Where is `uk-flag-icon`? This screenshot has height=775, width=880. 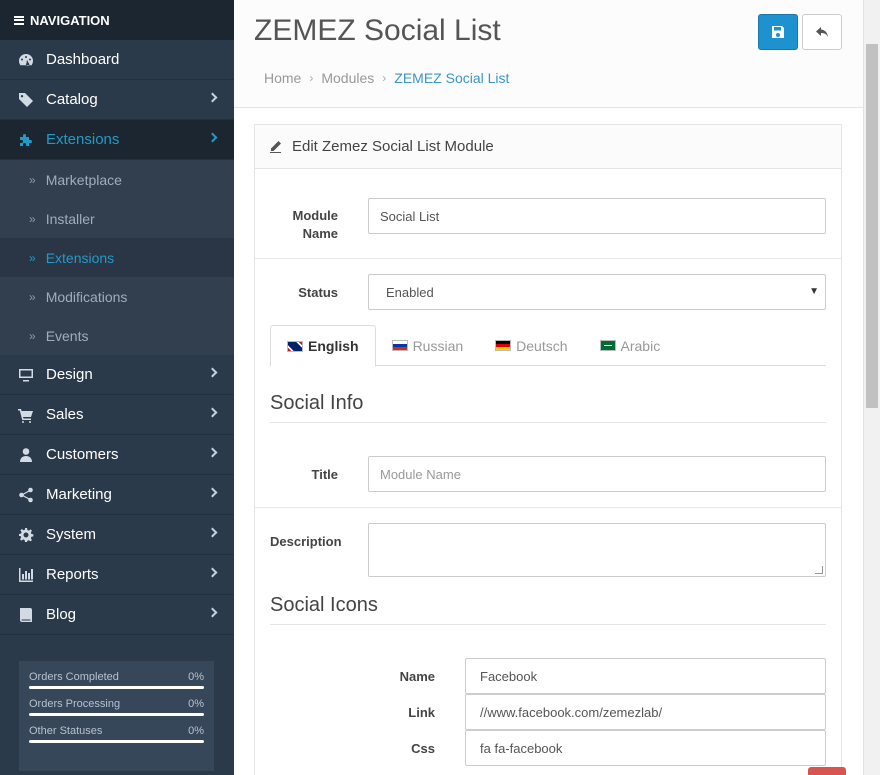 uk-flag-icon is located at coordinates (295, 346).